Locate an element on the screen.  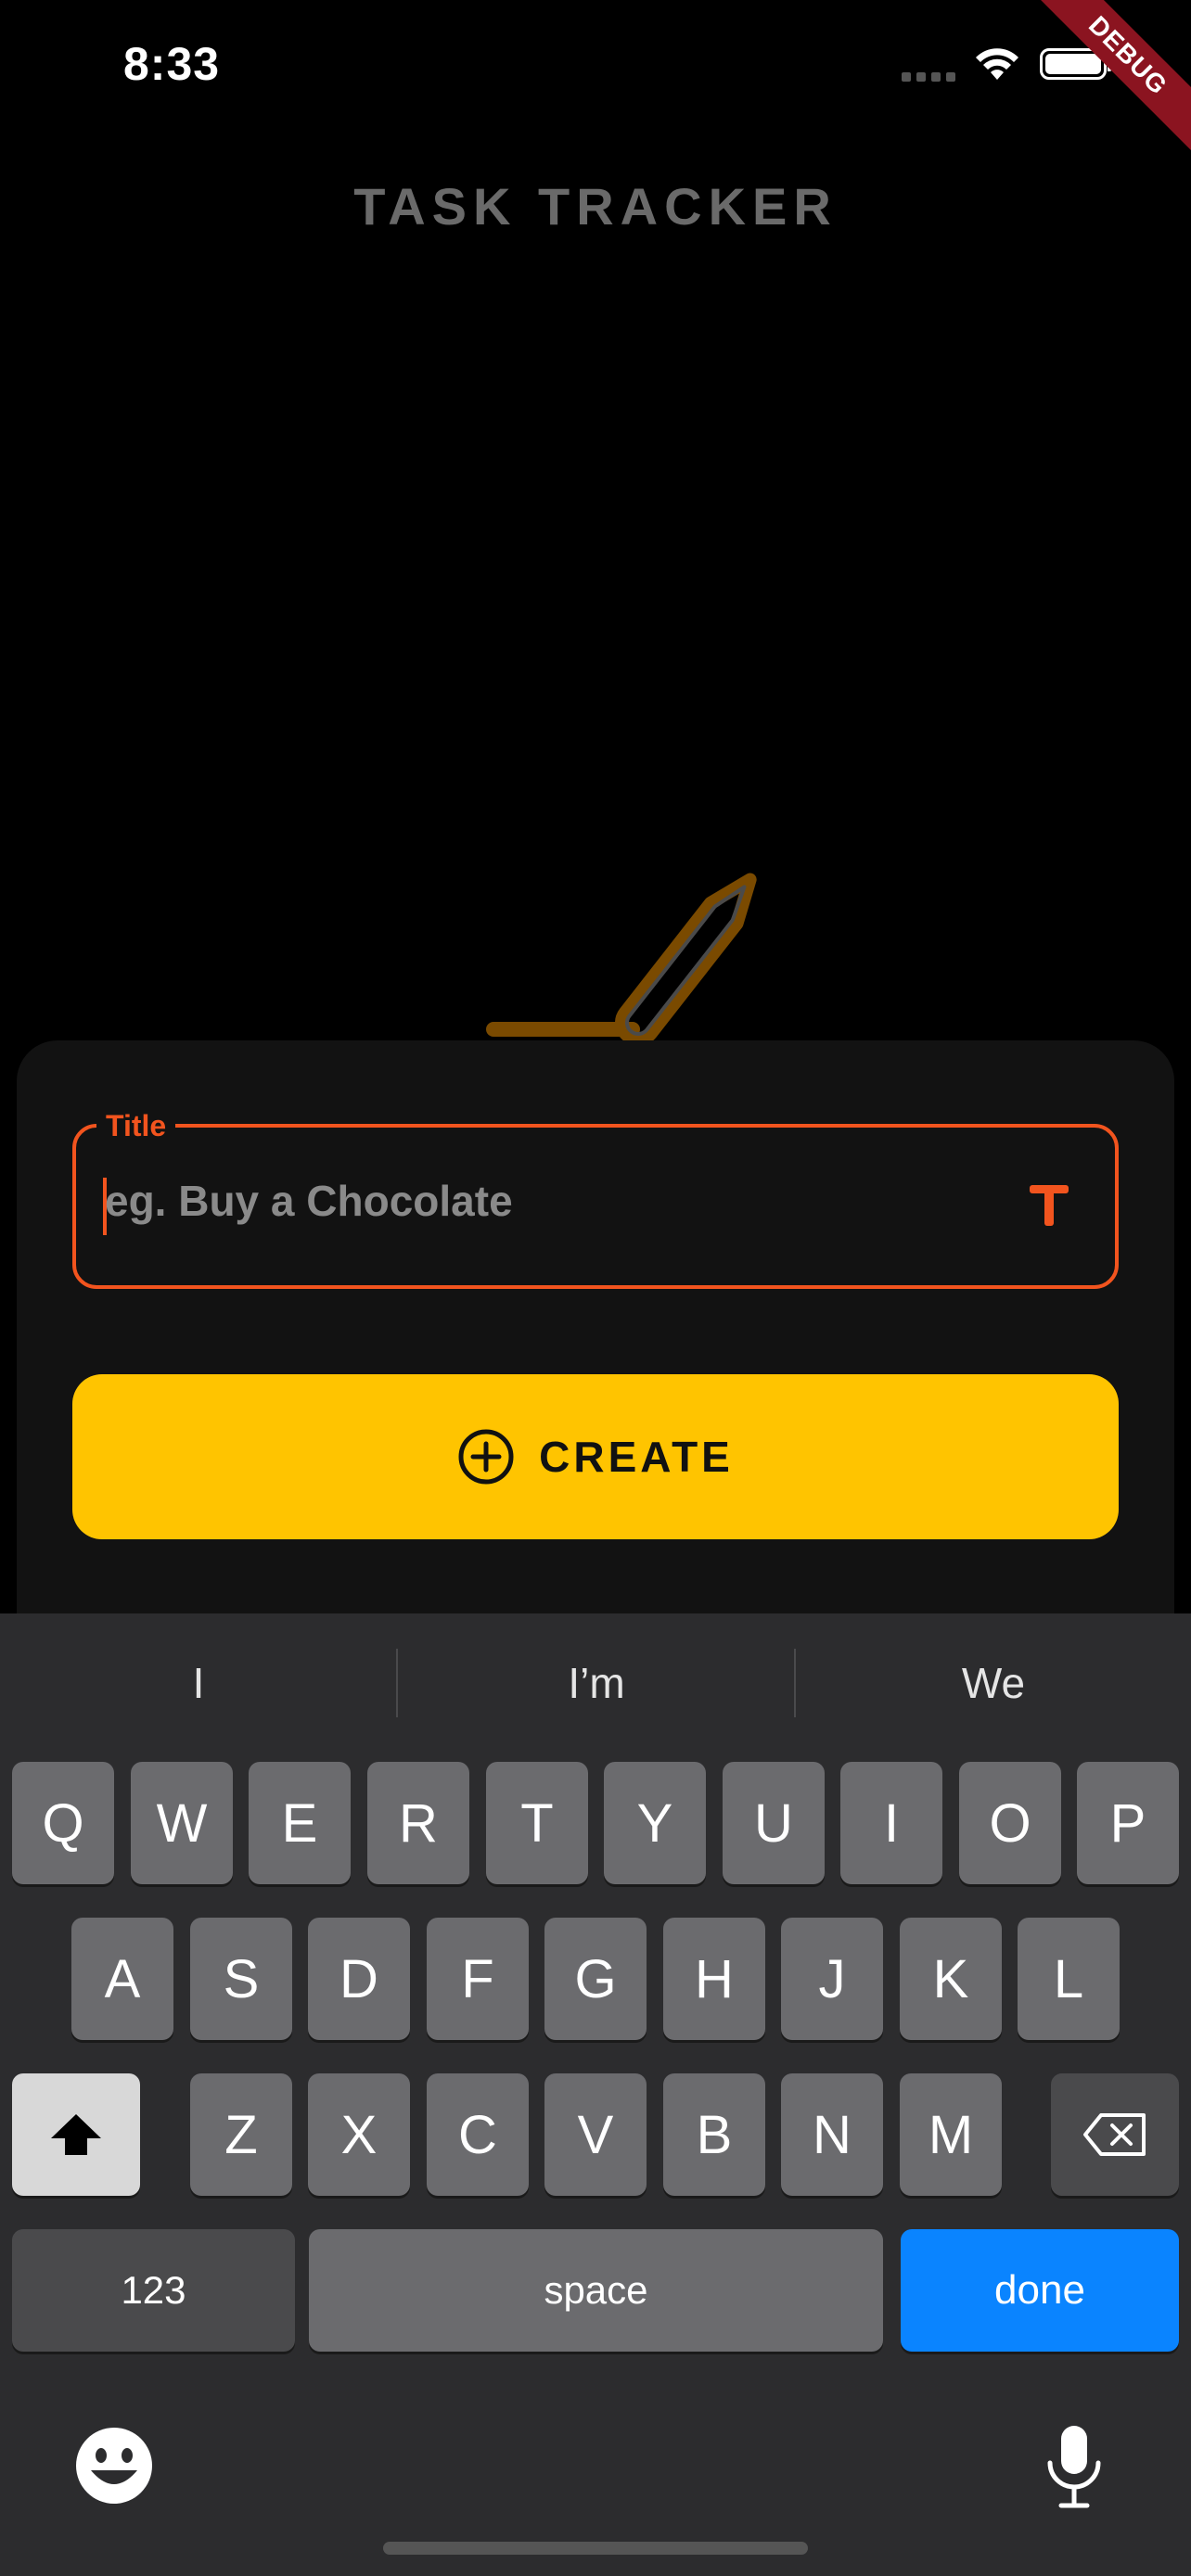
key-d: D is located at coordinates (359, 1979).